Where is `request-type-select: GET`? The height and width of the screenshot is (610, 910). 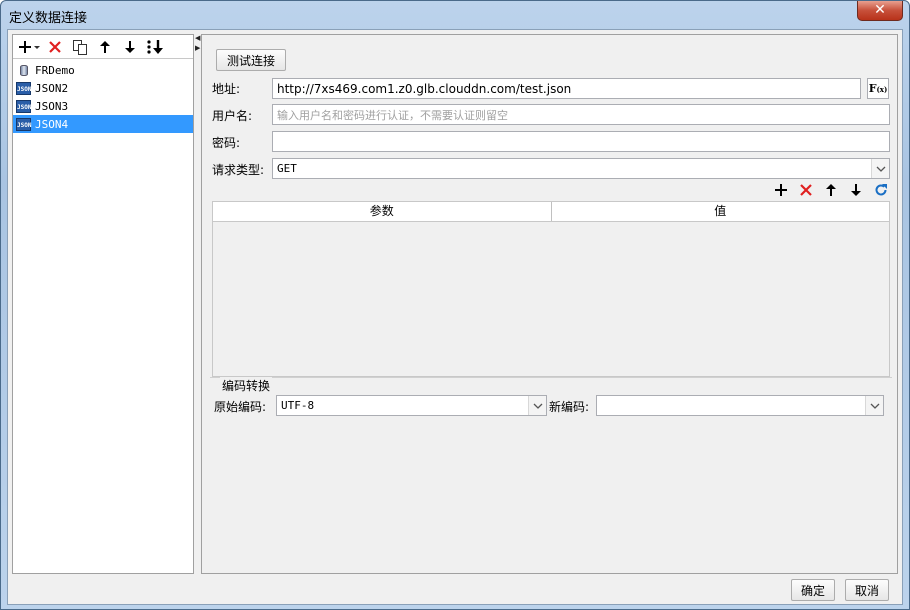
request-type-select: GET is located at coordinates (581, 168).